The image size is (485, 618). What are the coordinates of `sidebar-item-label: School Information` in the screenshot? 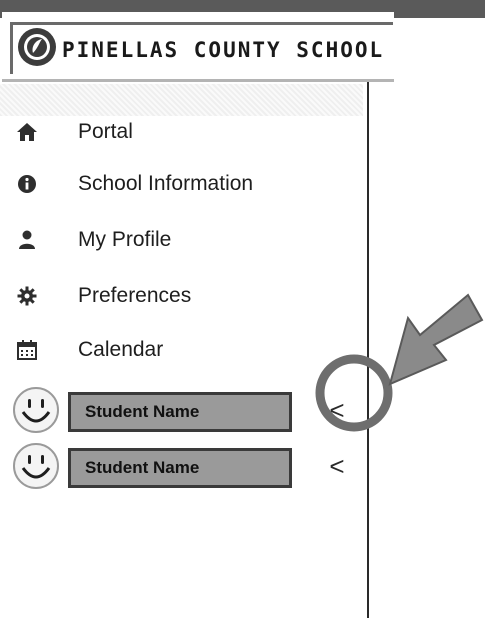 It's located at (166, 183).